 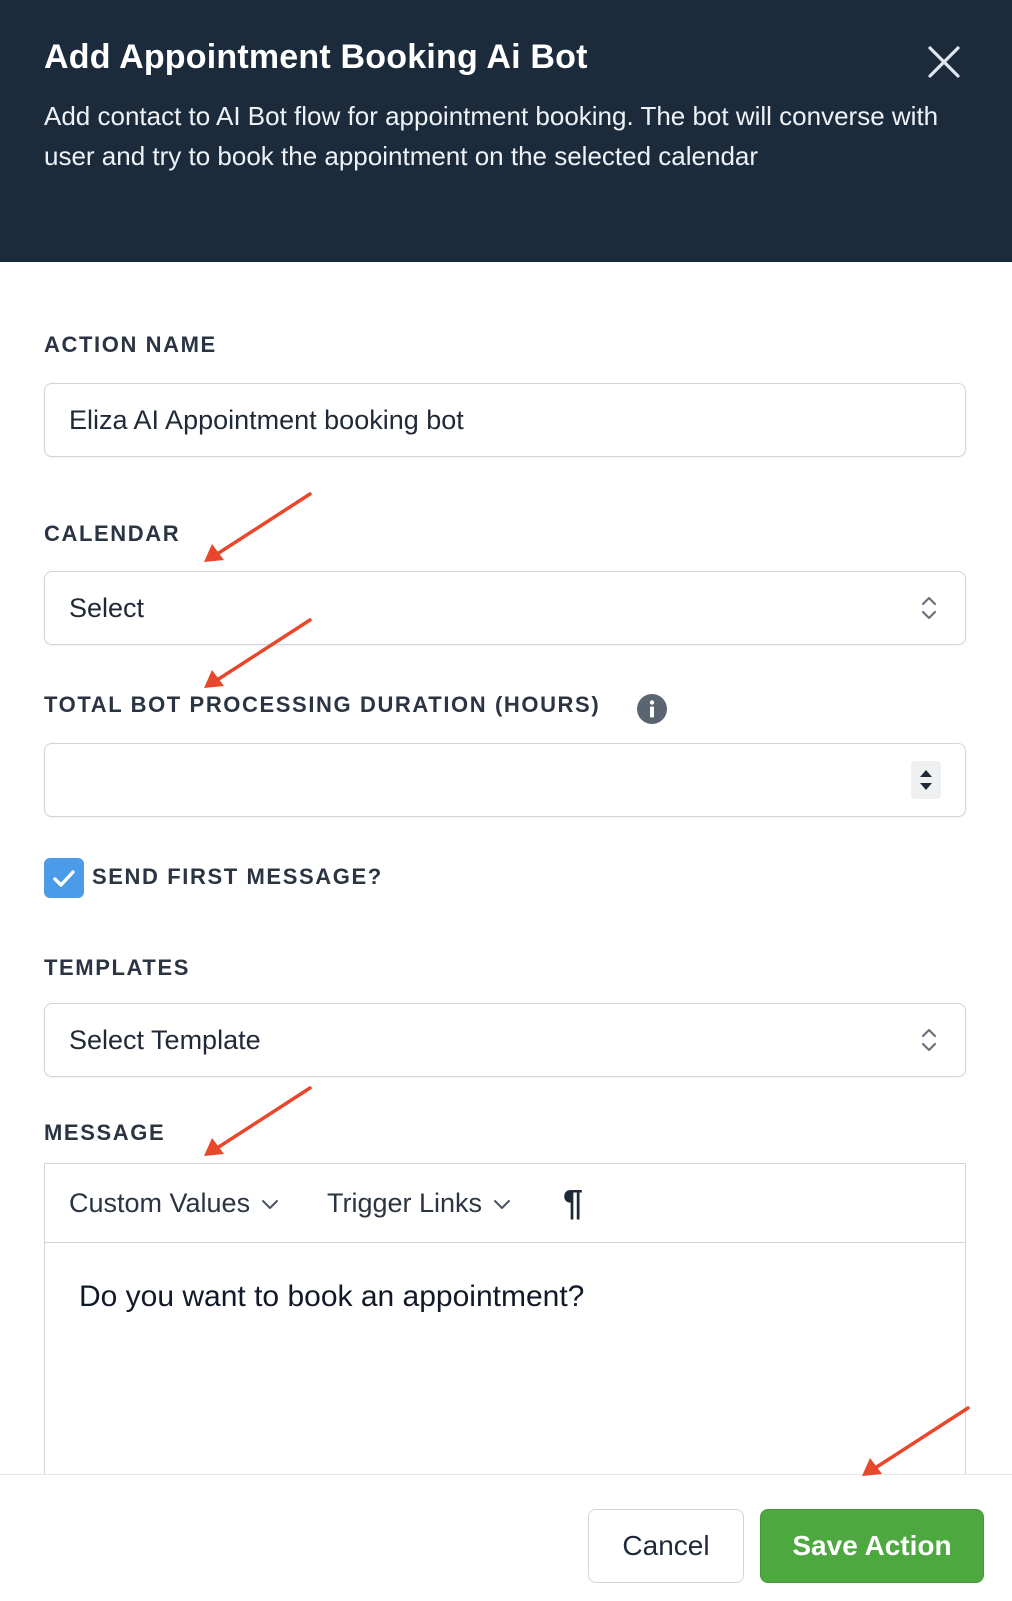 I want to click on custom-values-label: Custom Values, so click(x=160, y=1203).